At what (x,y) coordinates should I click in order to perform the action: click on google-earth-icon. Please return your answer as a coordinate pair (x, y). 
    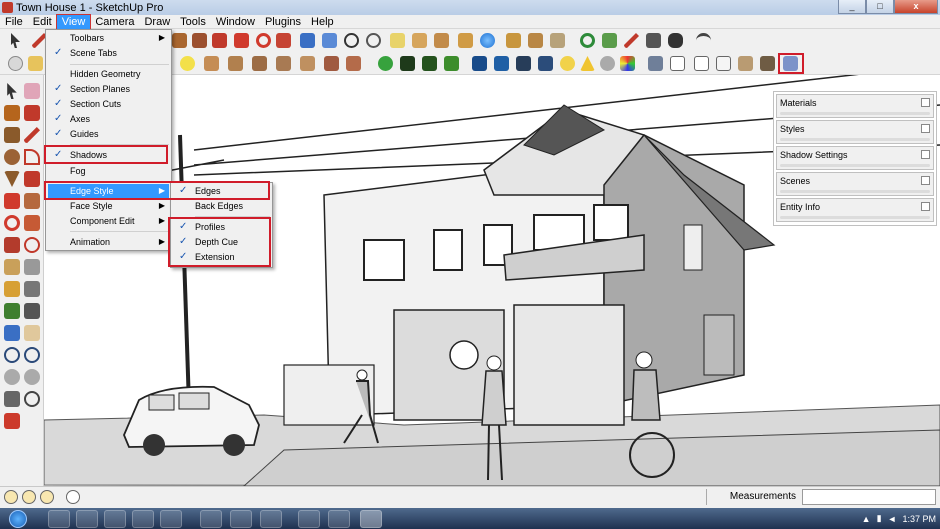
    Looking at the image, I should click on (487, 40).